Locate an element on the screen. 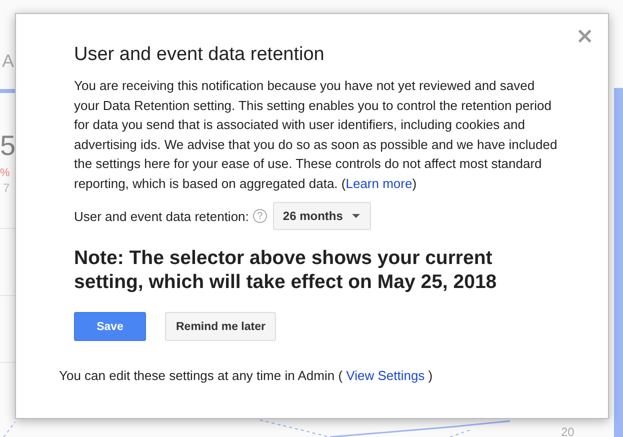 Image resolution: width=623 pixels, height=437 pixels. note-text: Note: The selector above shows your current setting, which will take effect on May 25, 2018 is located at coordinates (286, 270).